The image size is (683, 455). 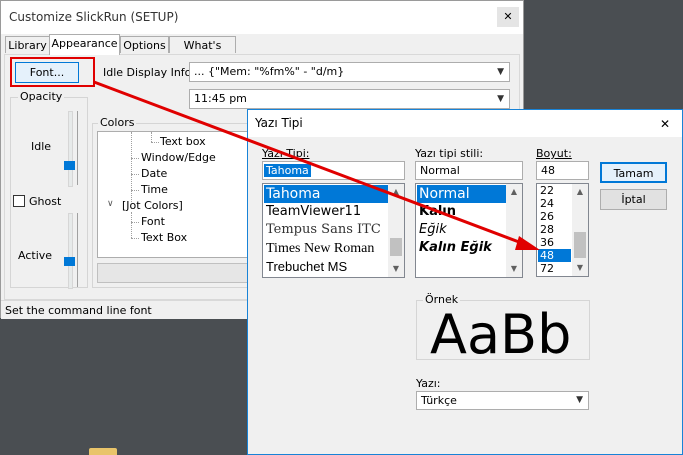 I want to click on arrow-head, so click(x=527, y=243).